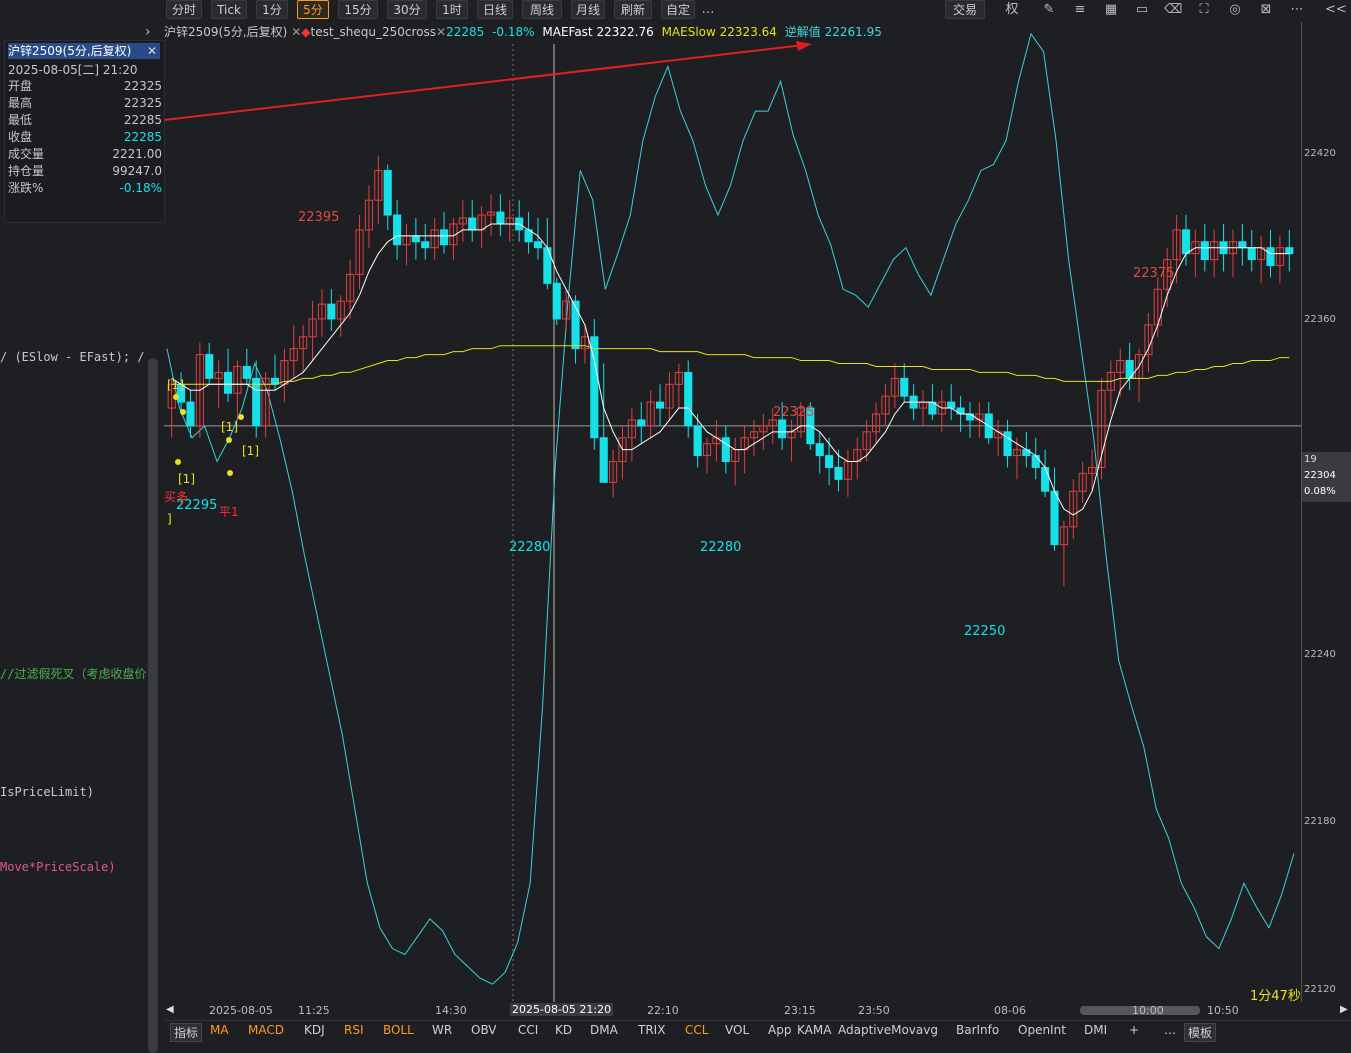 This screenshot has height=1053, width=1351. What do you see at coordinates (407, 9) in the screenshot?
I see `period-button-5: 30分` at bounding box center [407, 9].